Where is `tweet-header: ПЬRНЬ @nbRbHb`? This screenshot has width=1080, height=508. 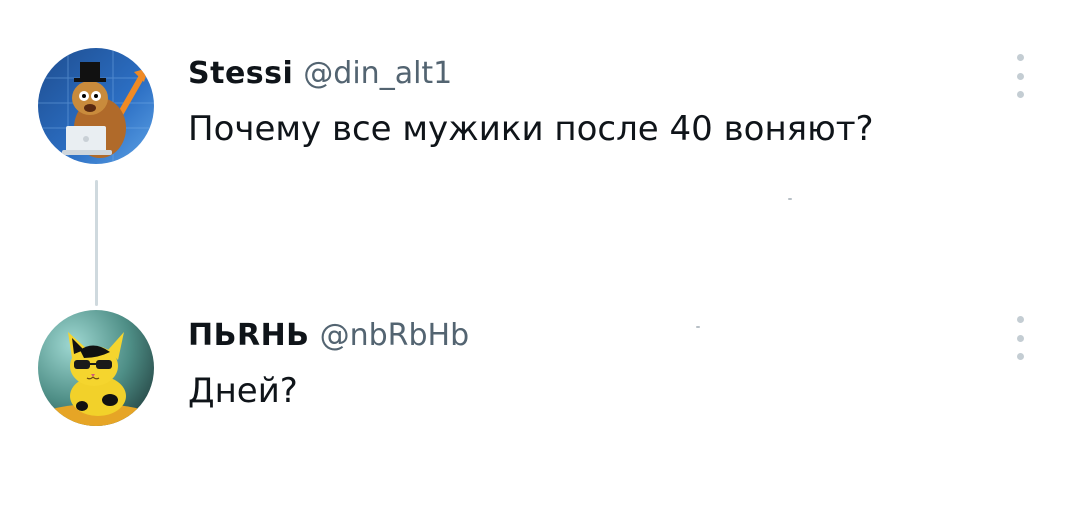
tweet-header: ПЬRНЬ @nbRbHb is located at coordinates (328, 338).